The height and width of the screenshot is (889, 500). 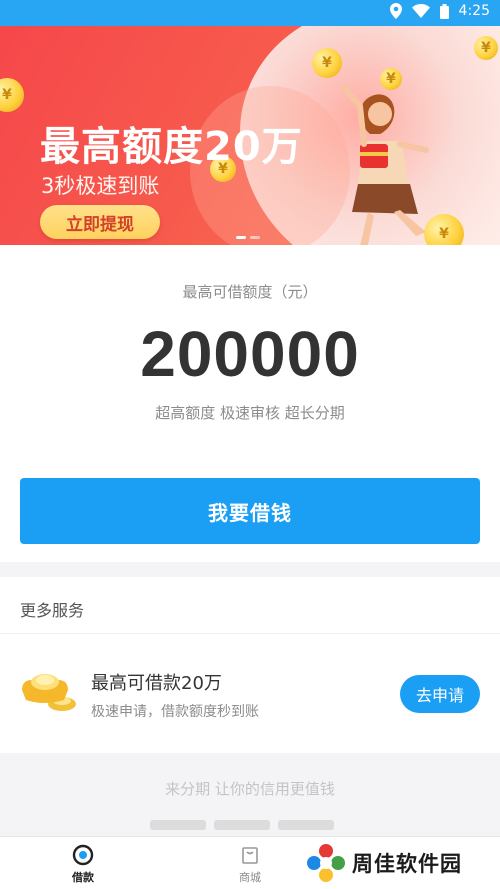 What do you see at coordinates (444, 11) in the screenshot?
I see `battery-icon` at bounding box center [444, 11].